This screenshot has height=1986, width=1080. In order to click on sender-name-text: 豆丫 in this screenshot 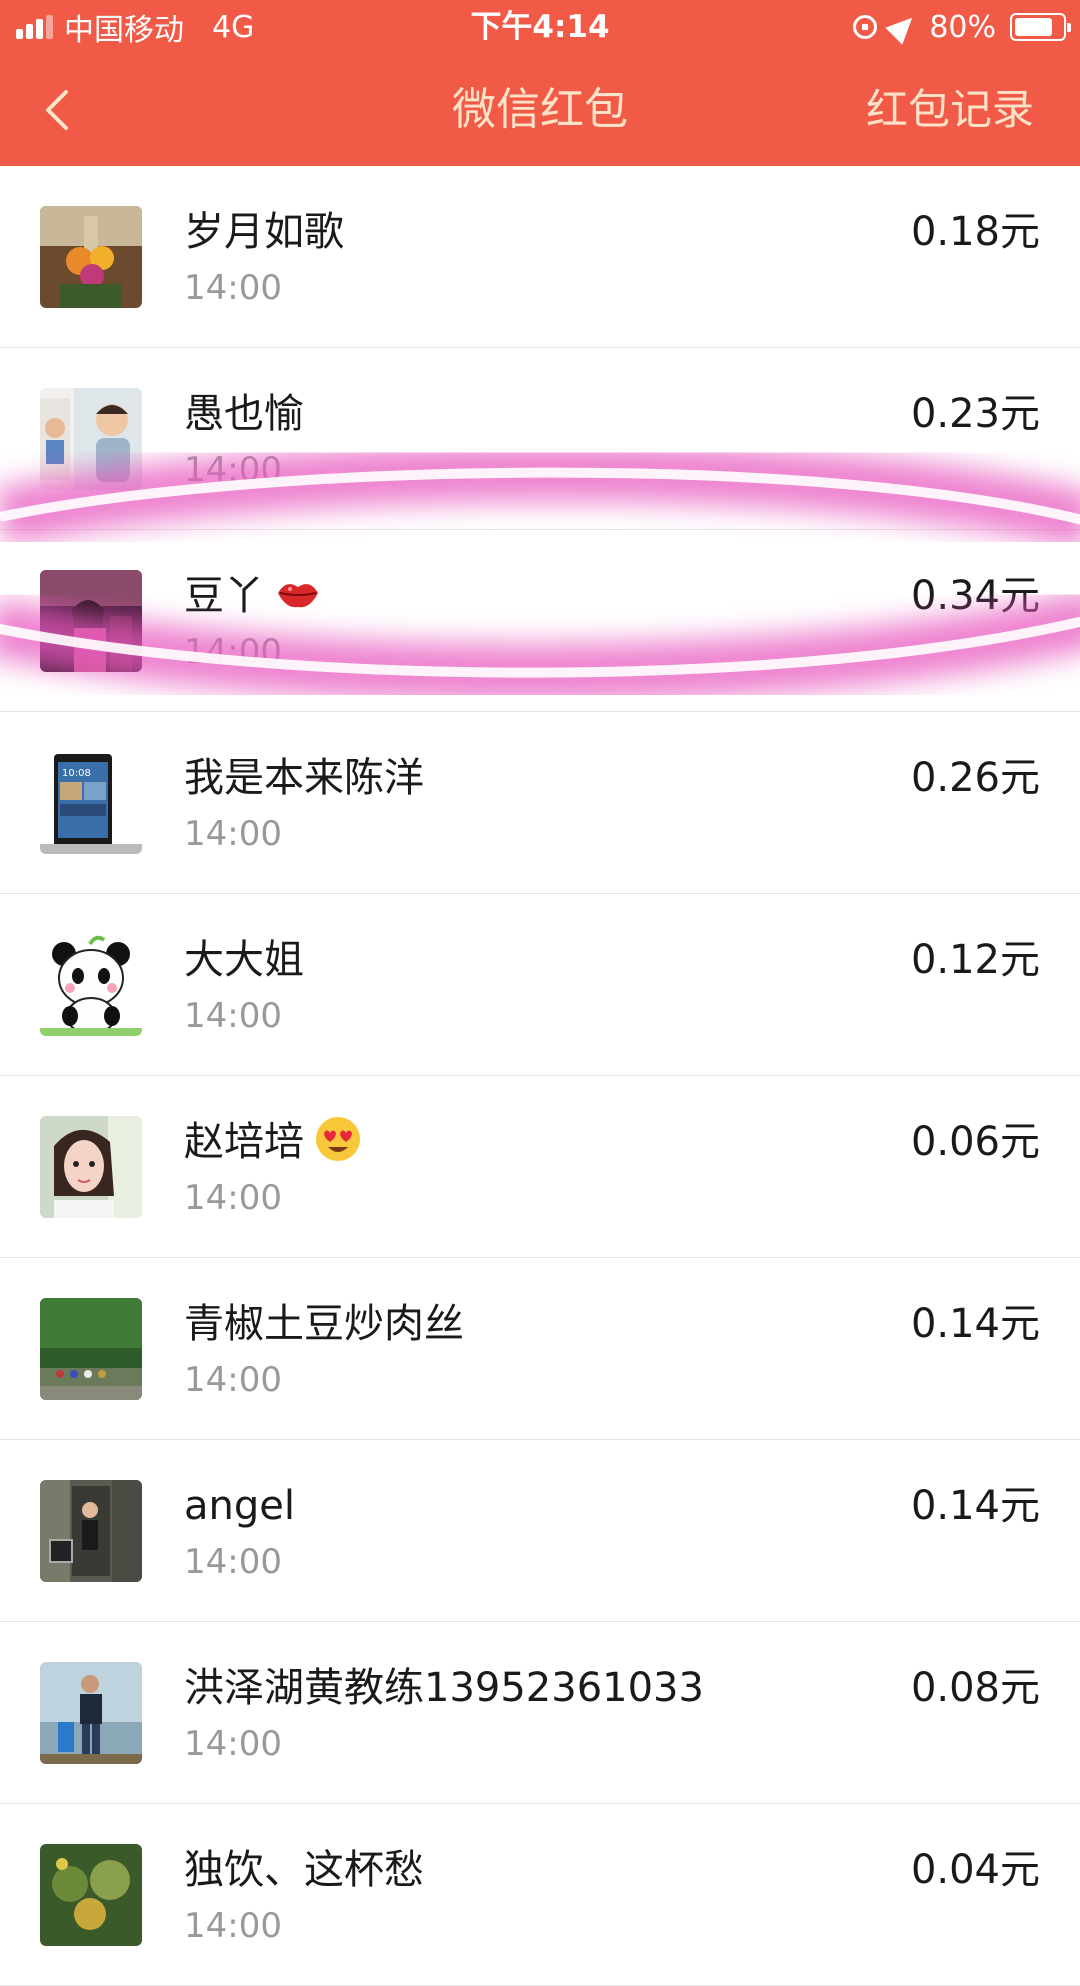, I will do `click(224, 596)`.